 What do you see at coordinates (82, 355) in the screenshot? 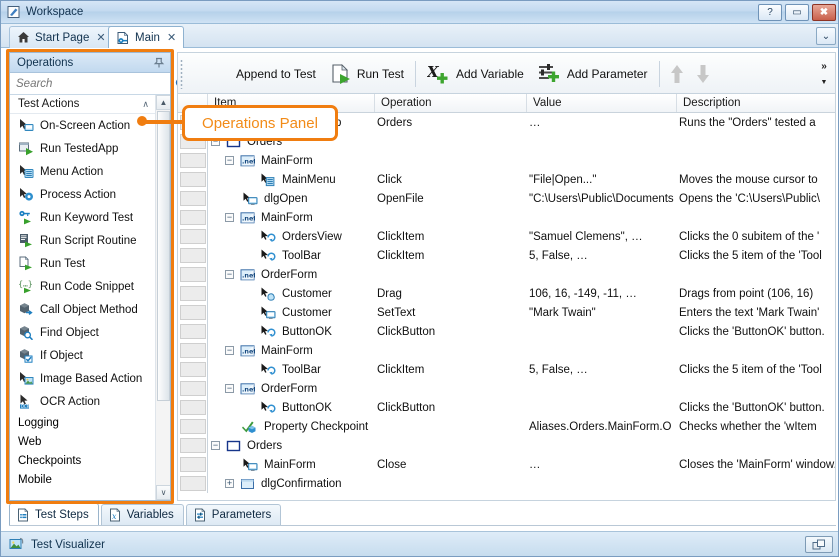
I see `operation-item-if-object: If Object` at bounding box center [82, 355].